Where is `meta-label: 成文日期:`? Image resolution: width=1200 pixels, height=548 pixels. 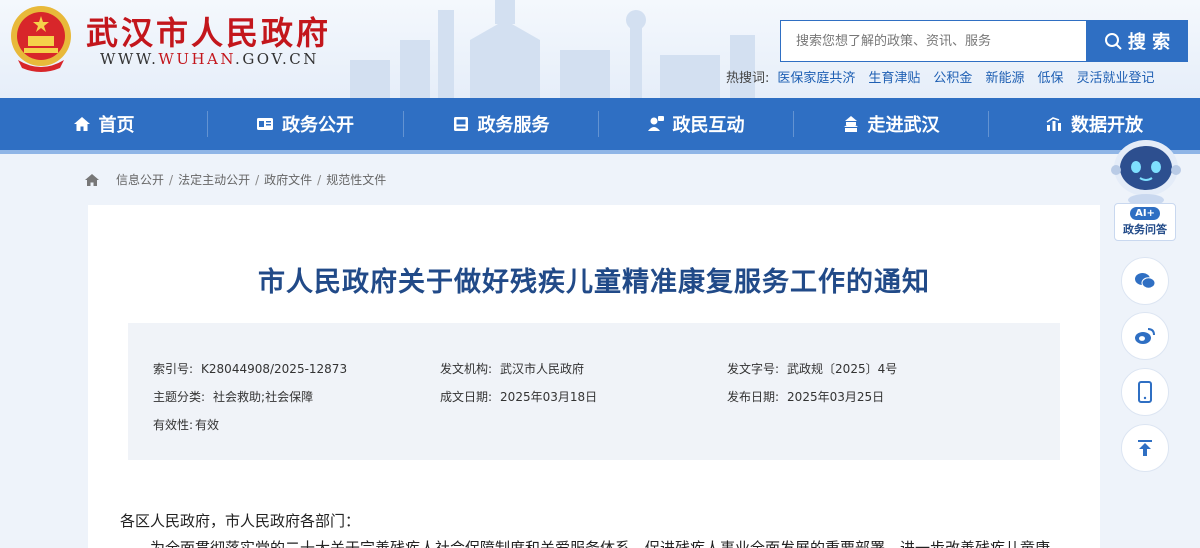 meta-label: 成文日期: is located at coordinates (466, 397).